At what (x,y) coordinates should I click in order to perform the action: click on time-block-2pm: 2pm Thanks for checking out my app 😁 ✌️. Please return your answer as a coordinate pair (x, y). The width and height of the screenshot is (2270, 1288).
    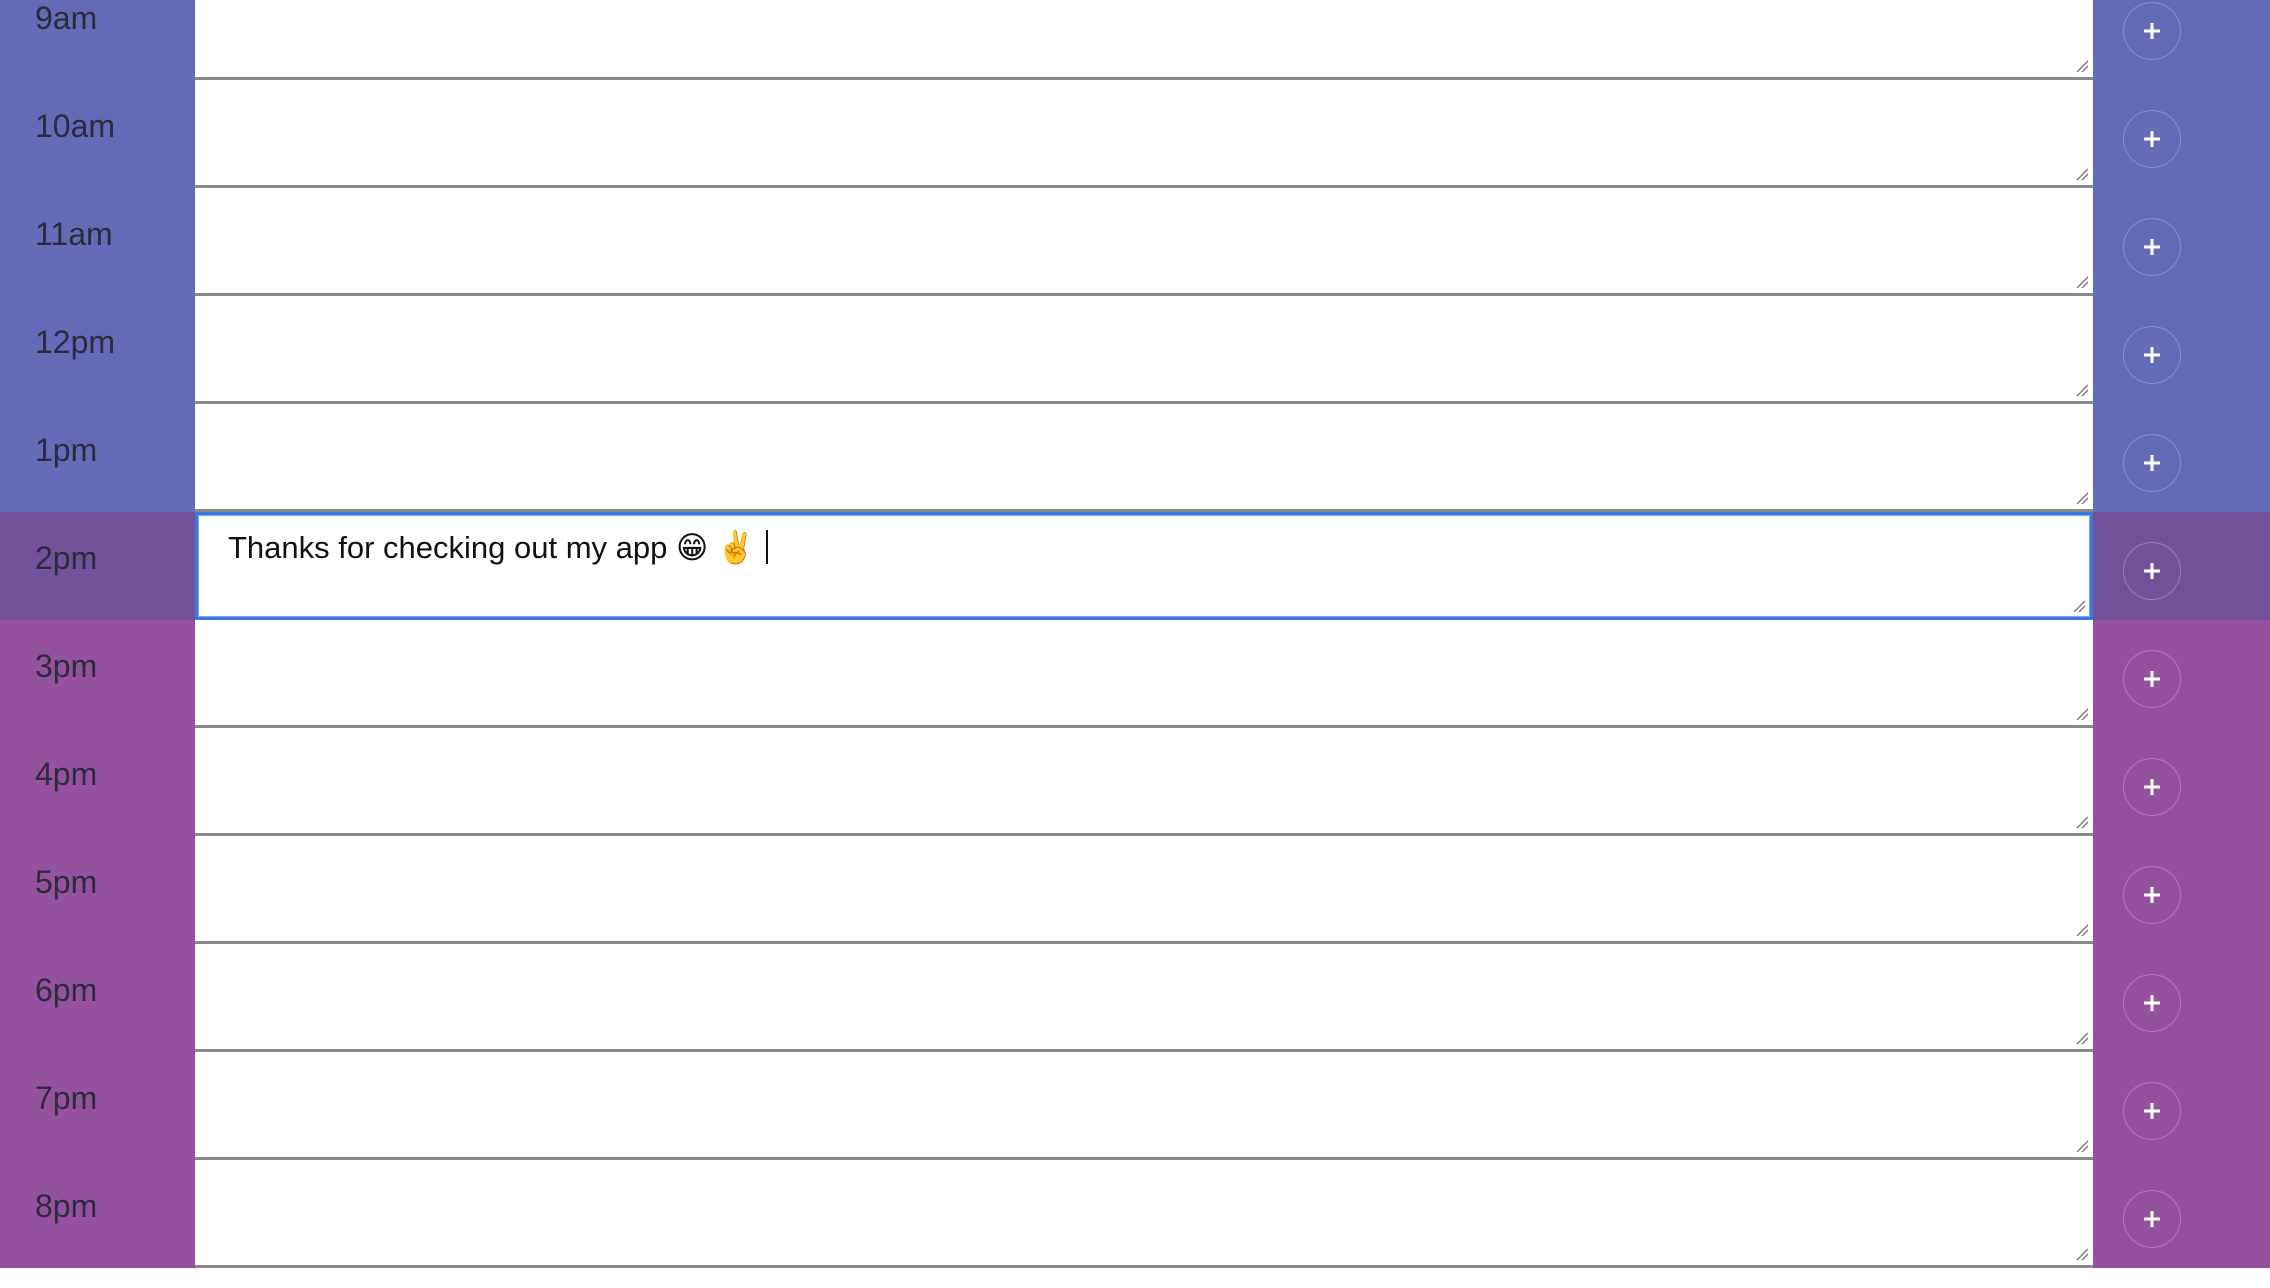
    Looking at the image, I should click on (1135, 566).